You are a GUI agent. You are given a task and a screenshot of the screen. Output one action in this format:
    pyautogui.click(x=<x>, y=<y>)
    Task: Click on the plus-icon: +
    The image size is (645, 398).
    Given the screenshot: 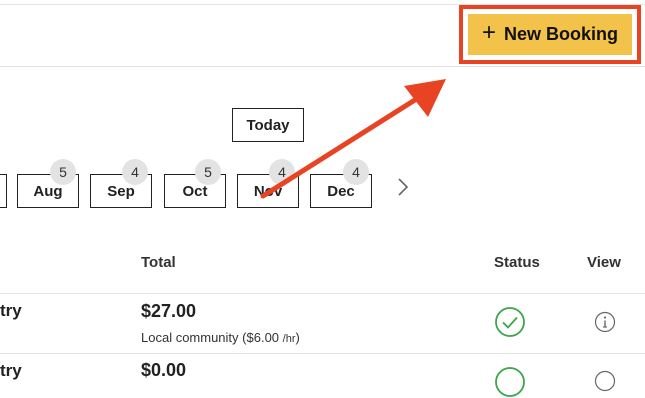 What is the action you would take?
    pyautogui.click(x=488, y=32)
    